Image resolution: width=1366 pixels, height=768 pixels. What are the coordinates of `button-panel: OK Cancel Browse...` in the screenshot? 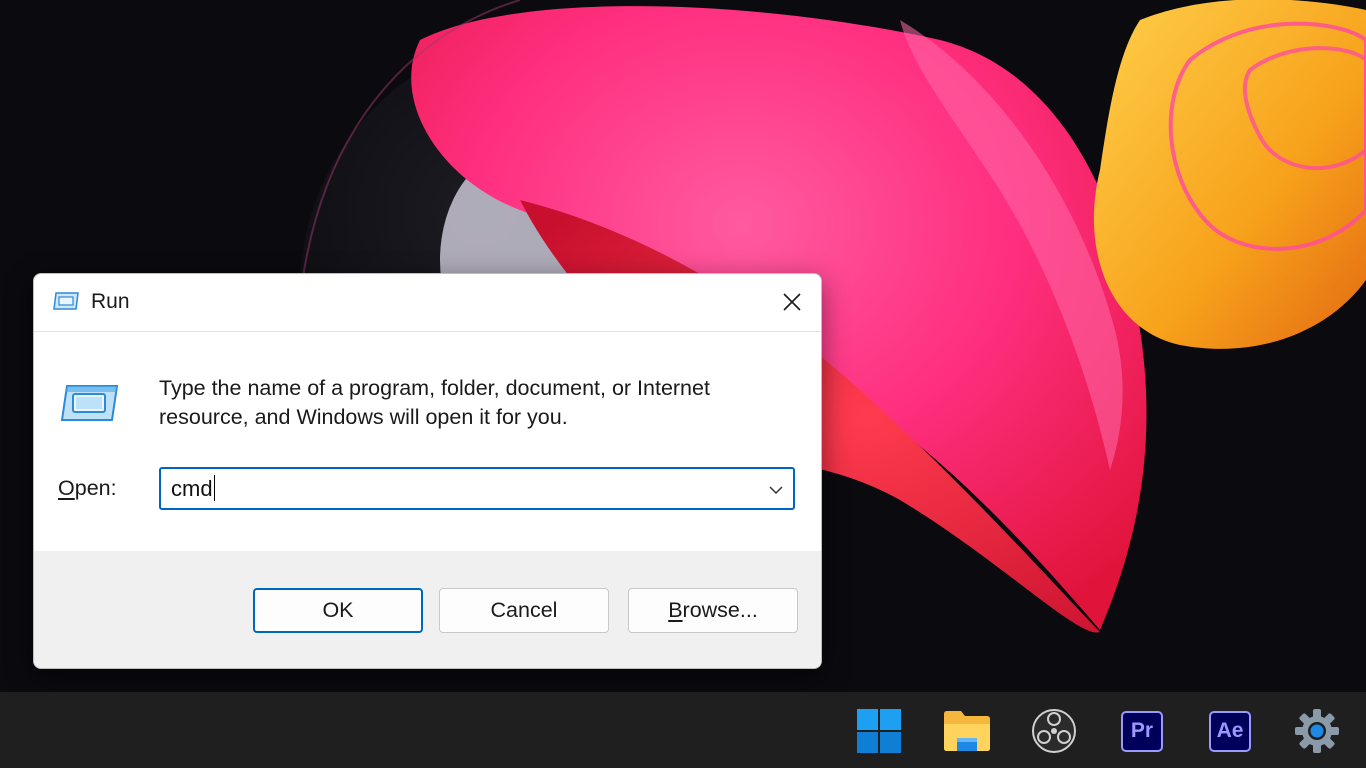 It's located at (427, 609).